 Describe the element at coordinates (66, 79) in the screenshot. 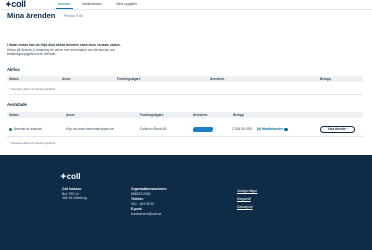

I see `active-col-avser: Avser` at that location.